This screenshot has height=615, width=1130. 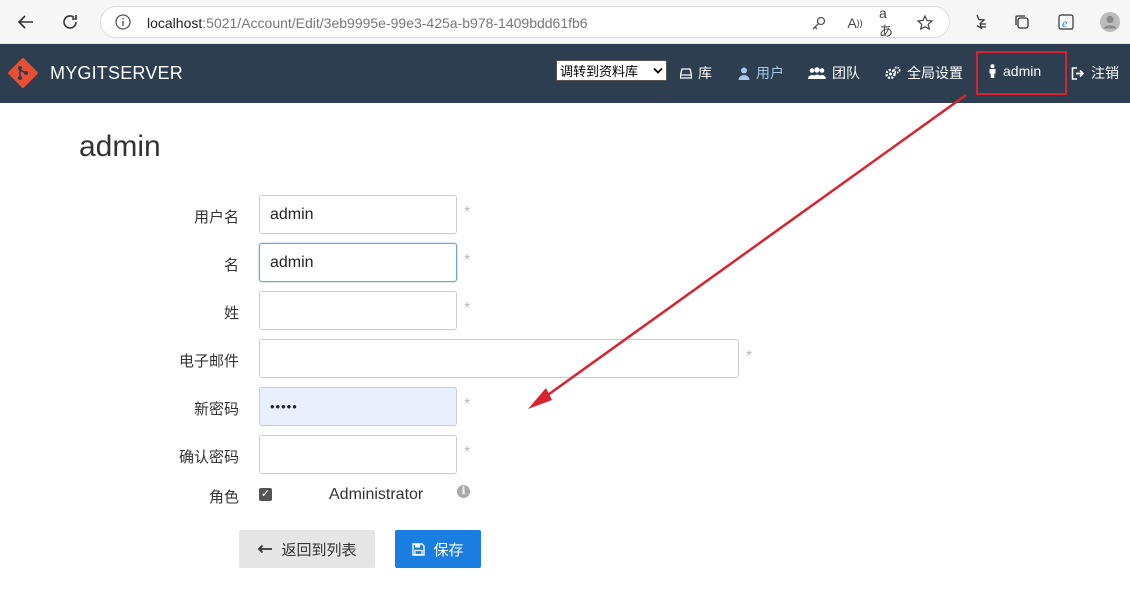 What do you see at coordinates (499, 358) in the screenshot?
I see `email-input` at bounding box center [499, 358].